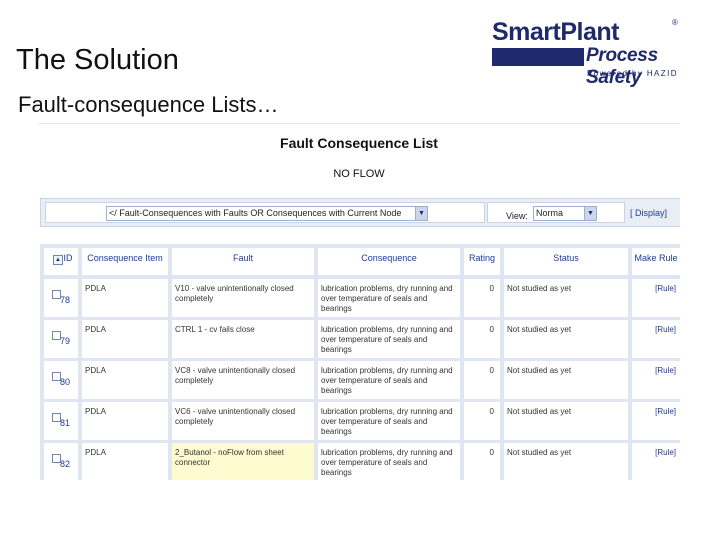 The height and width of the screenshot is (540, 720). Describe the element at coordinates (550, 213) in the screenshot. I see `view-select-value: Norma` at that location.